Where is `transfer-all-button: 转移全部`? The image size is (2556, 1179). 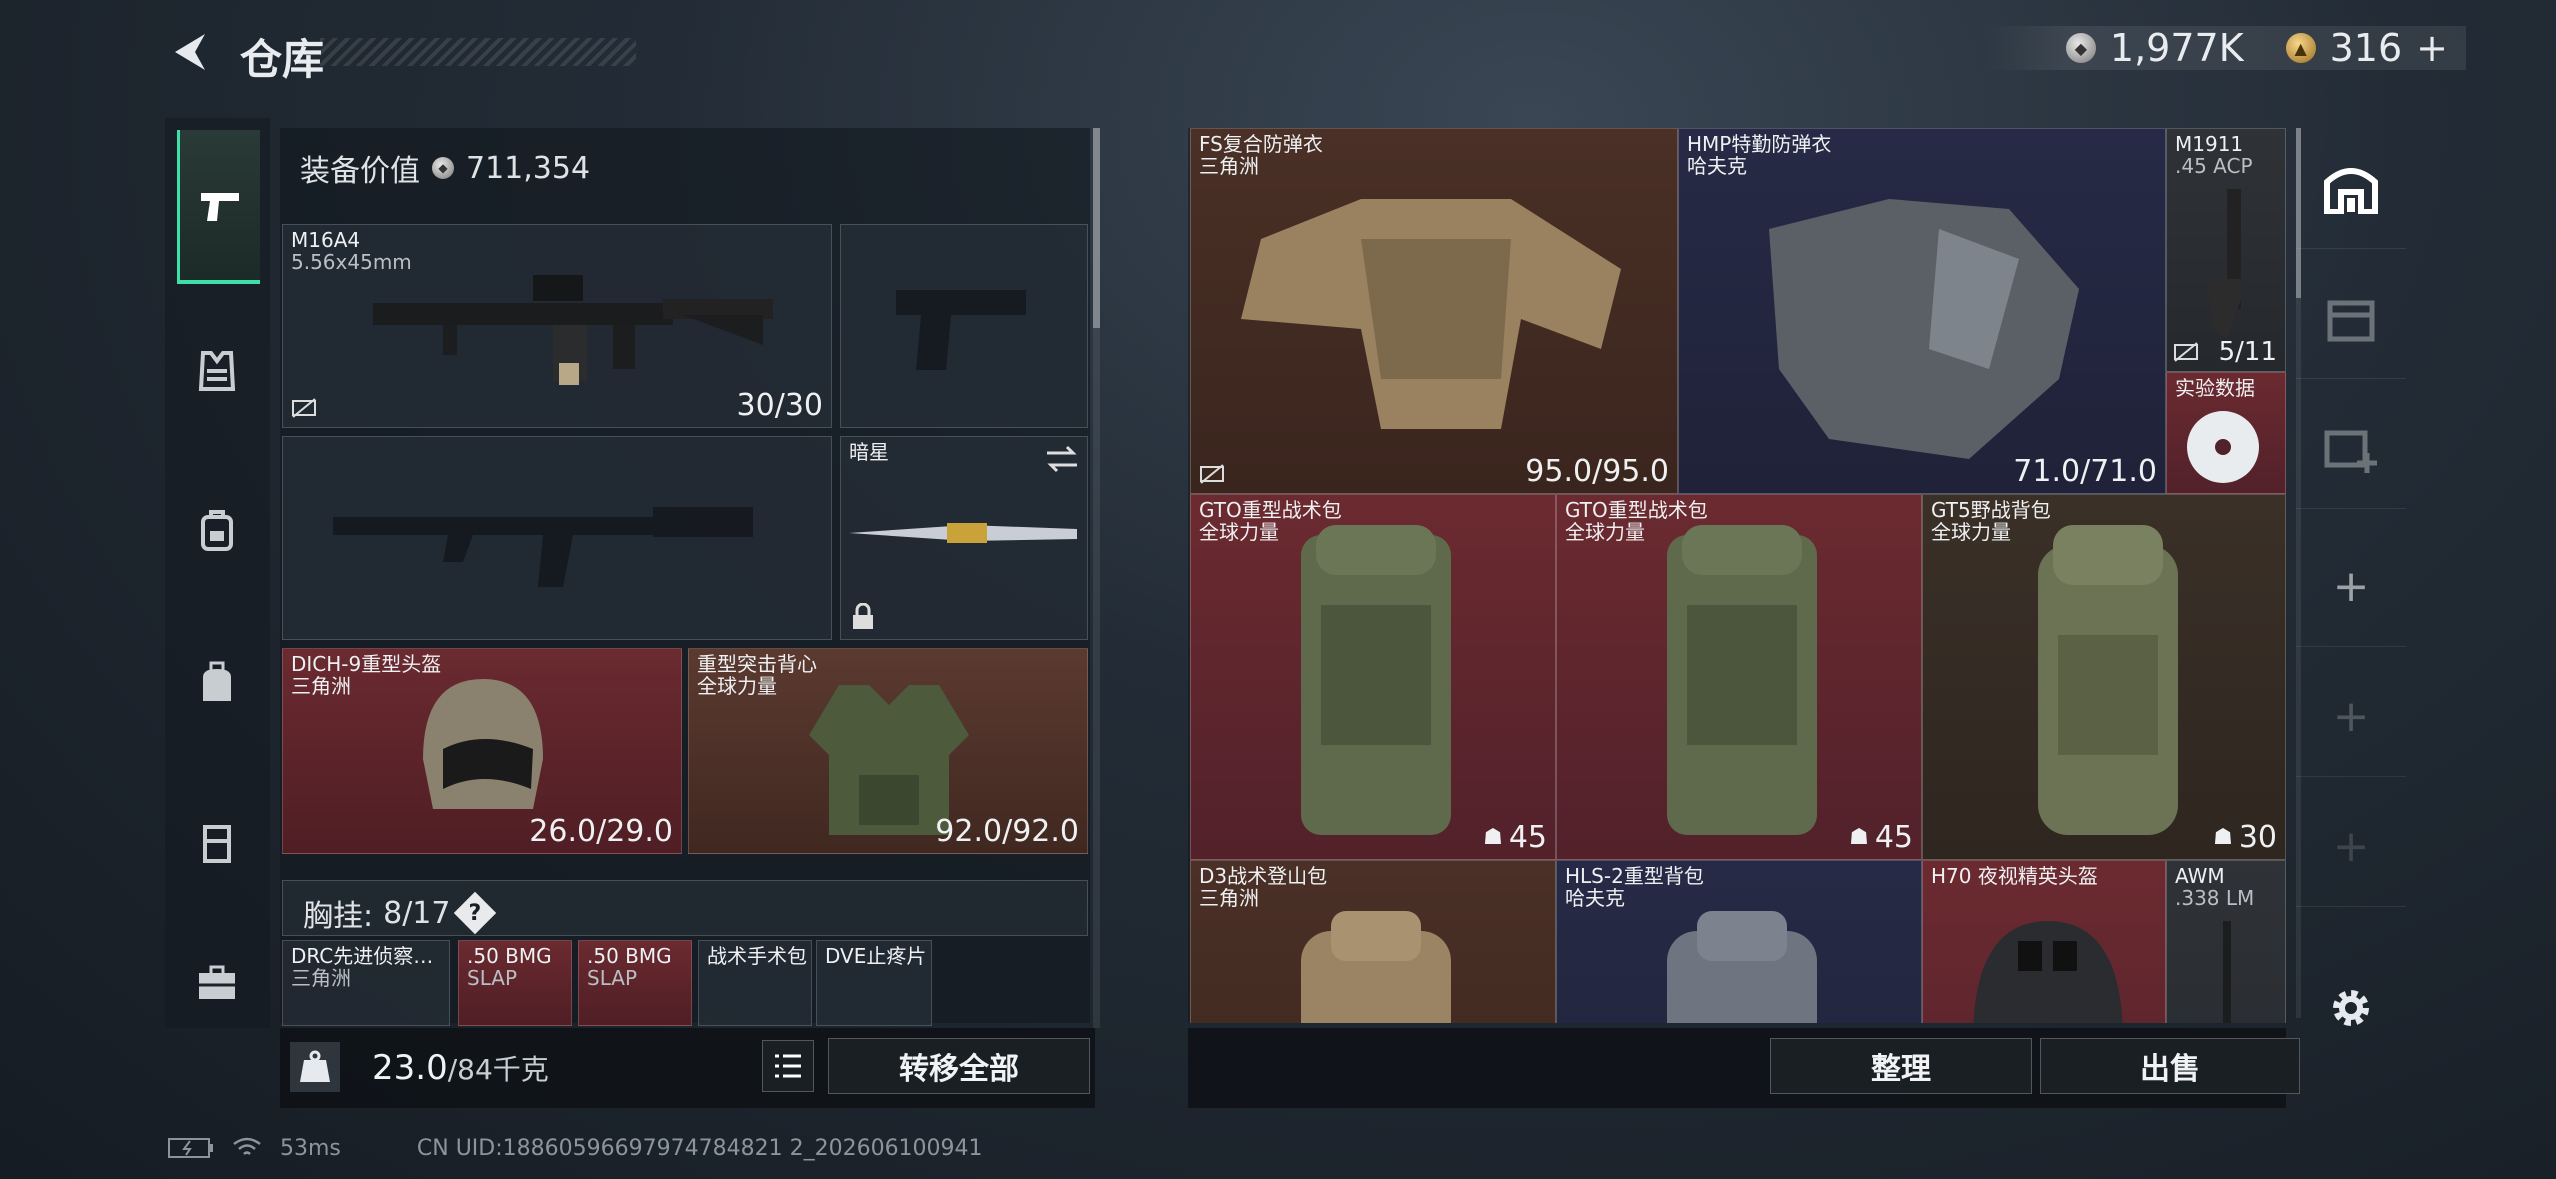
transfer-all-button: 转移全部 is located at coordinates (959, 1066).